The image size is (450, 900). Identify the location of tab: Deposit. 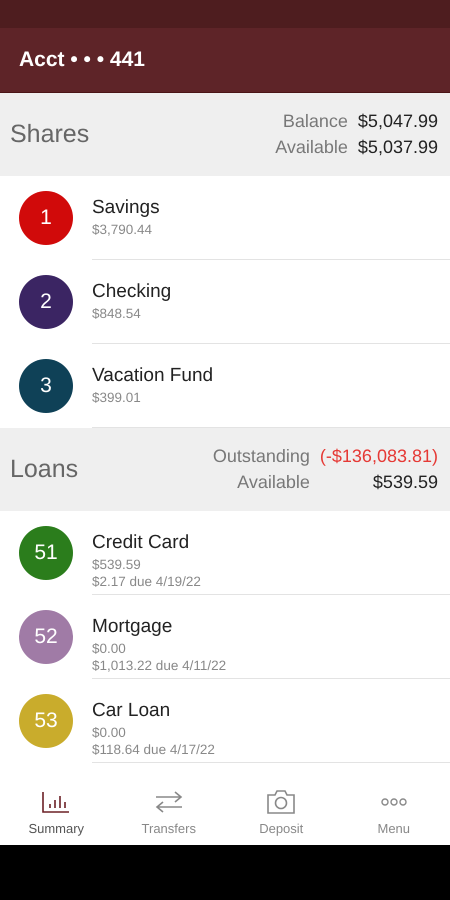
(281, 811).